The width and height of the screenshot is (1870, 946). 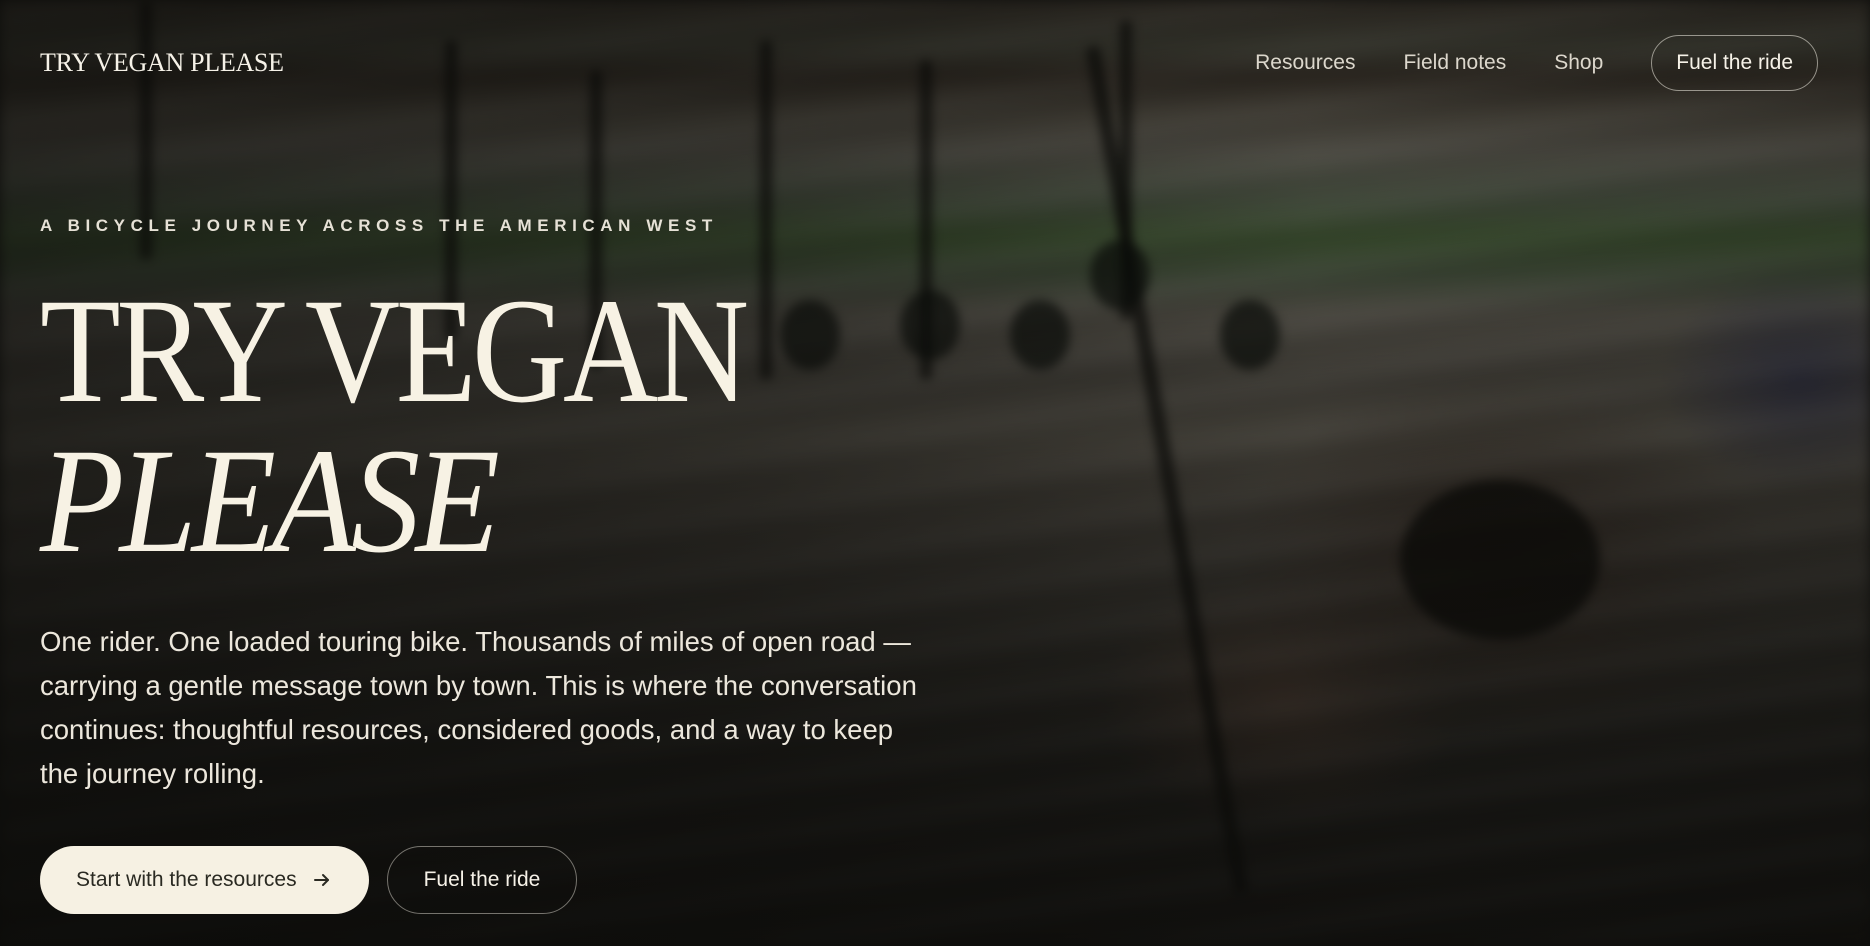 What do you see at coordinates (1536, 63) in the screenshot?
I see `main-nav: Resources Field notes Shop Fuel the ride` at bounding box center [1536, 63].